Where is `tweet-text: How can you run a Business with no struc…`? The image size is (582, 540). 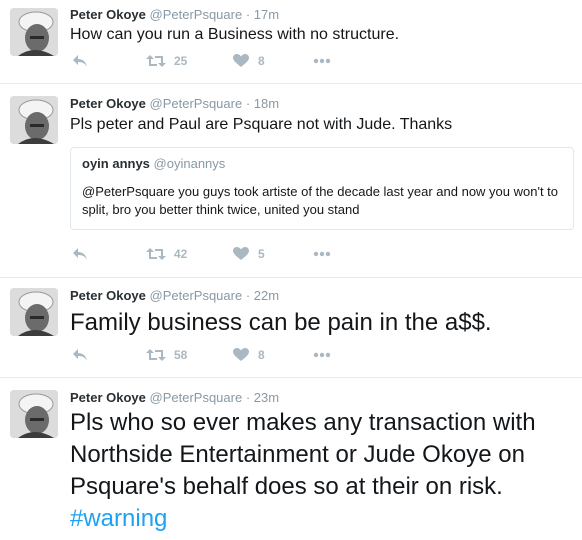 tweet-text: How can you run a Business with no struc… is located at coordinates (235, 34).